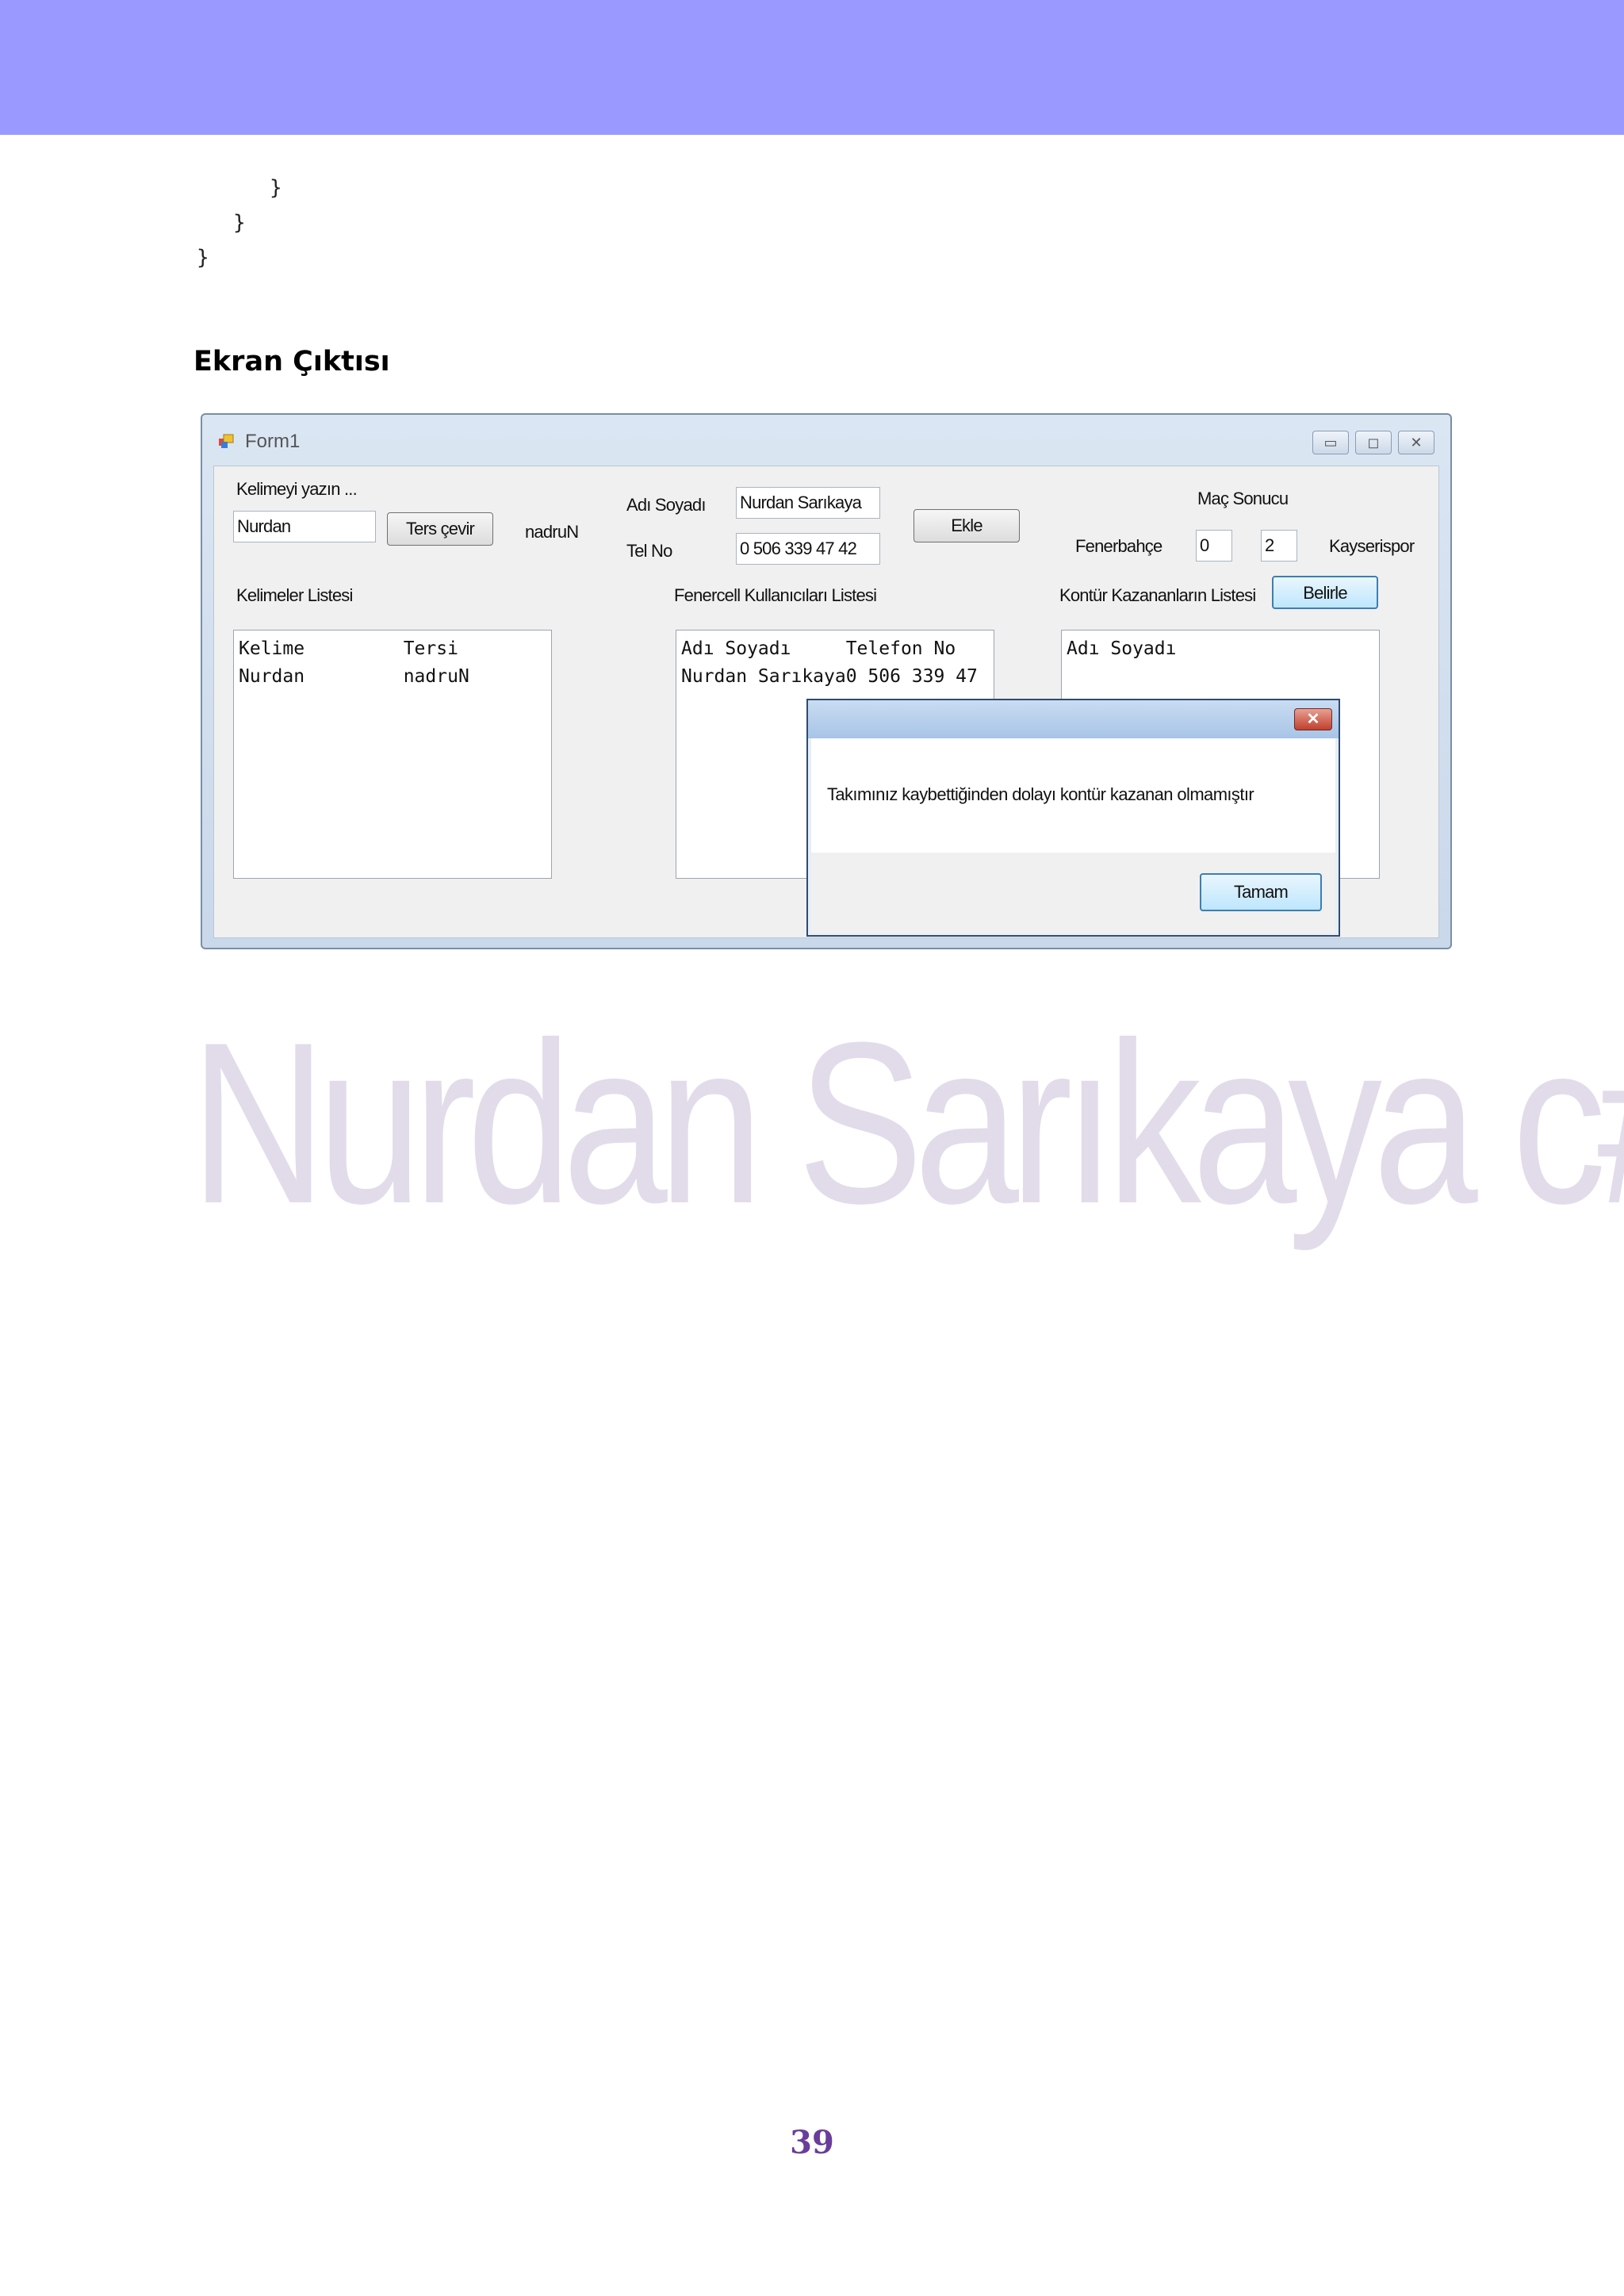 This screenshot has height=2296, width=1624. I want to click on list-item: Nurdan Sarıkaya0 506 339 47, so click(835, 677).